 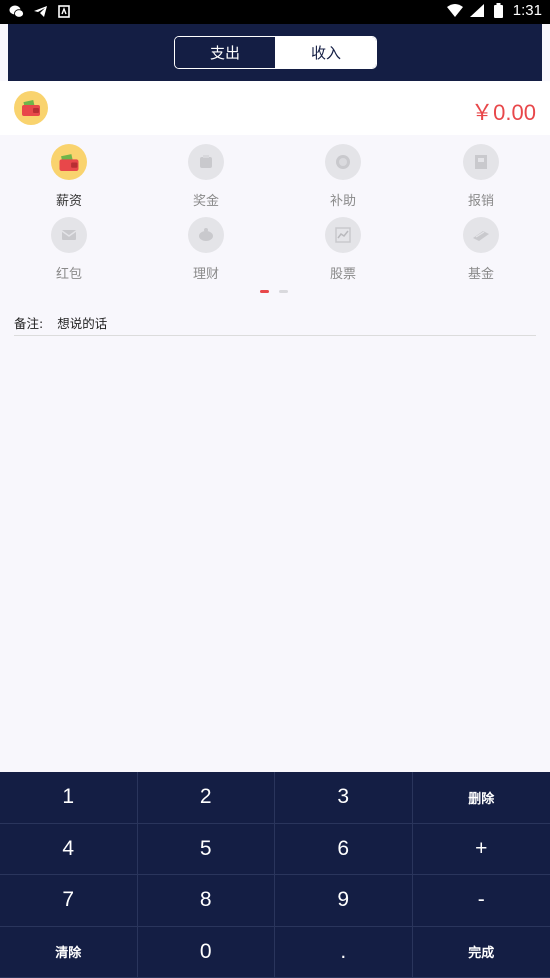 I want to click on type-toggle: 支出 收入, so click(x=275, y=52).